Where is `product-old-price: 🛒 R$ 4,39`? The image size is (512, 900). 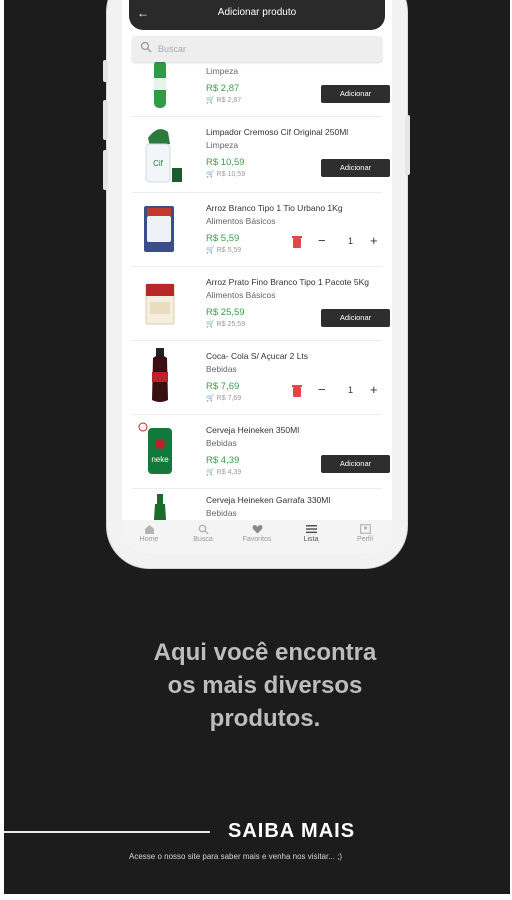
product-old-price: 🛒 R$ 4,39 is located at coordinates (224, 472).